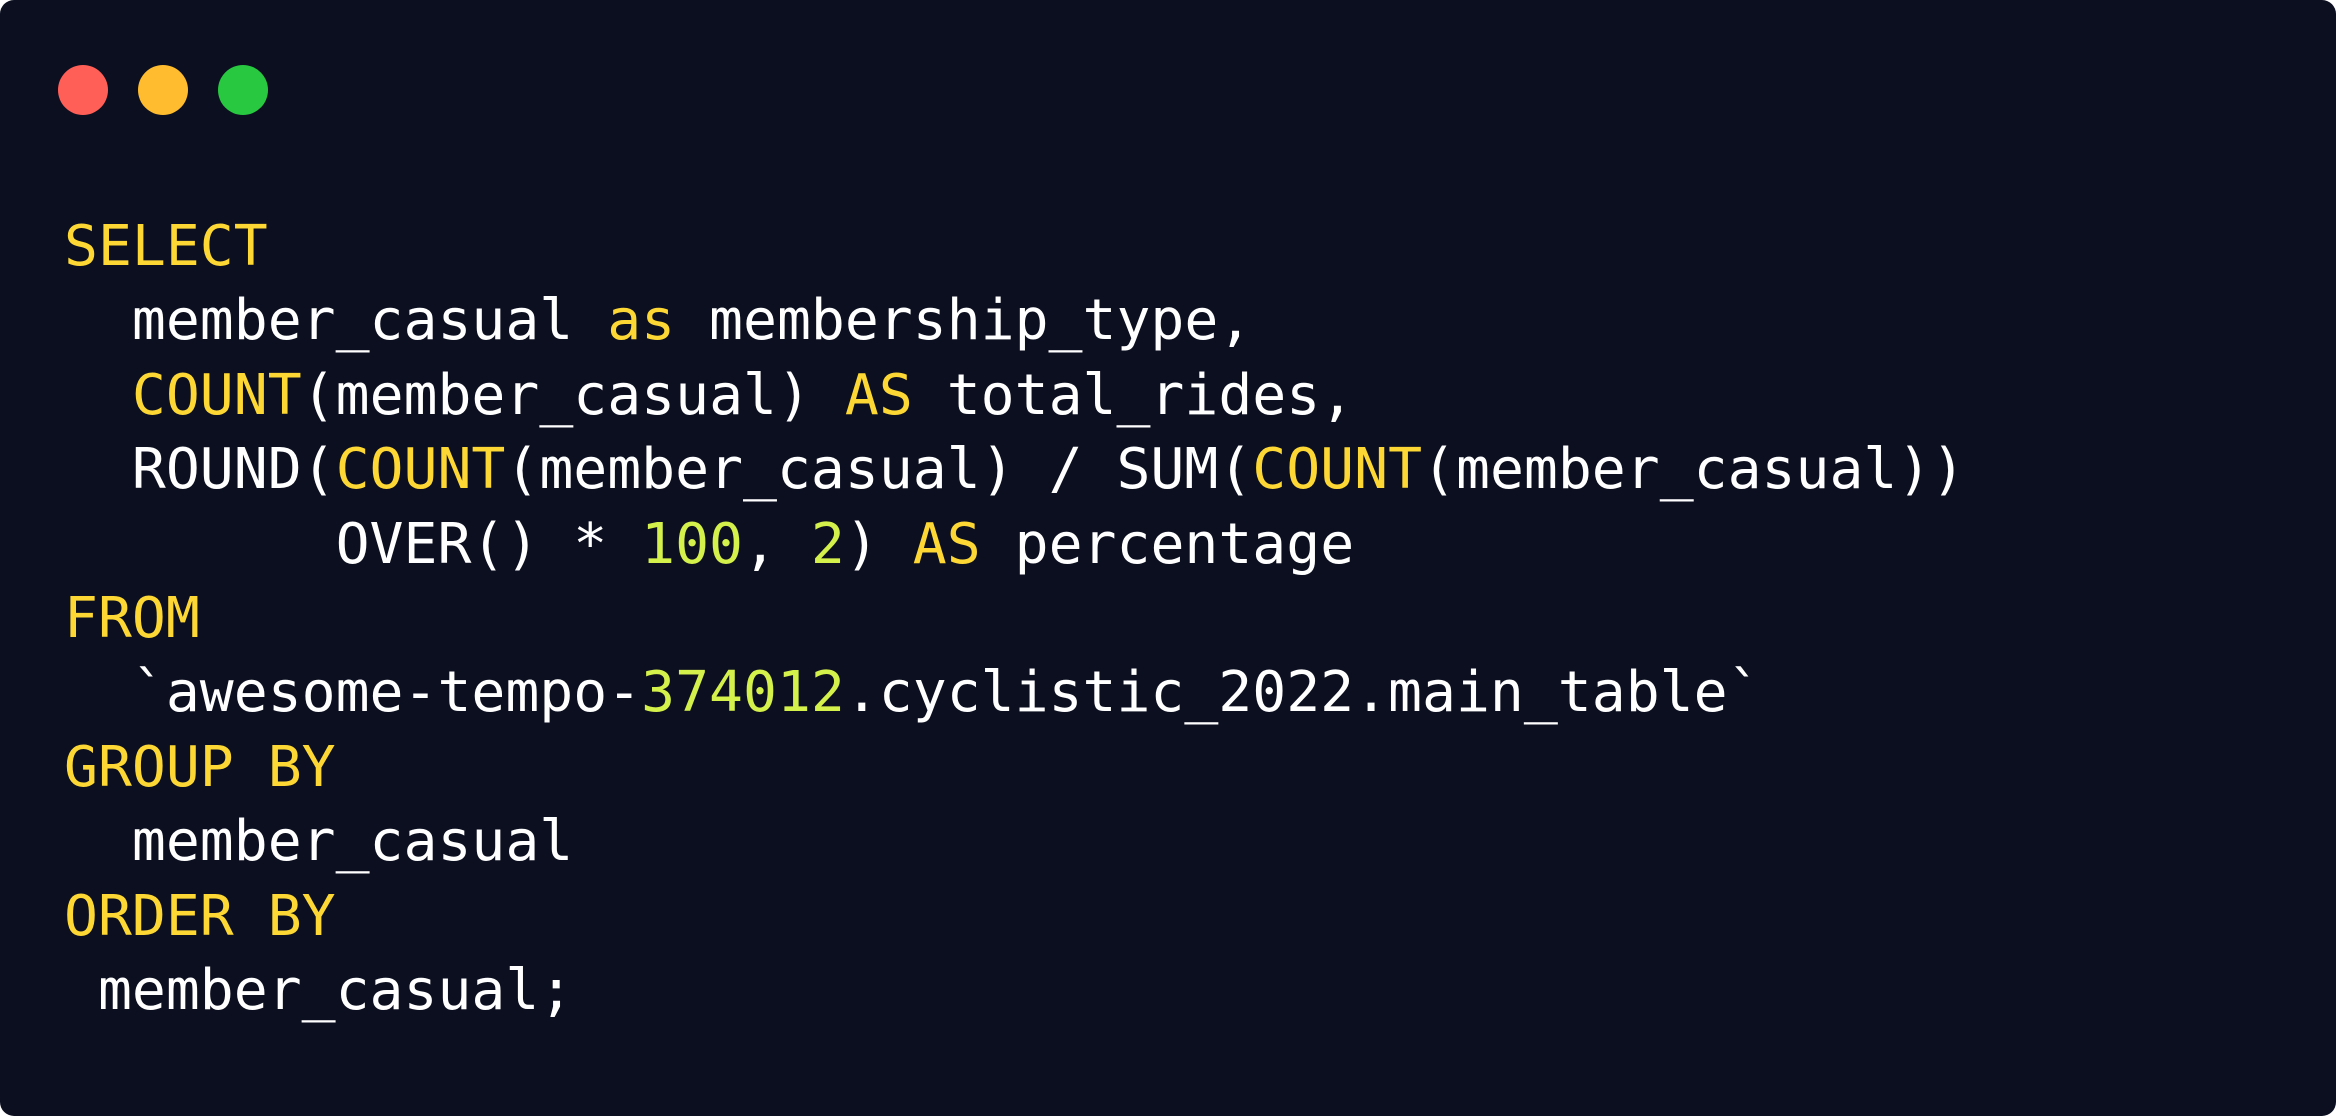 This screenshot has width=2336, height=1116. Describe the element at coordinates (743, 693) in the screenshot. I see `code-token-number: 374012` at that location.